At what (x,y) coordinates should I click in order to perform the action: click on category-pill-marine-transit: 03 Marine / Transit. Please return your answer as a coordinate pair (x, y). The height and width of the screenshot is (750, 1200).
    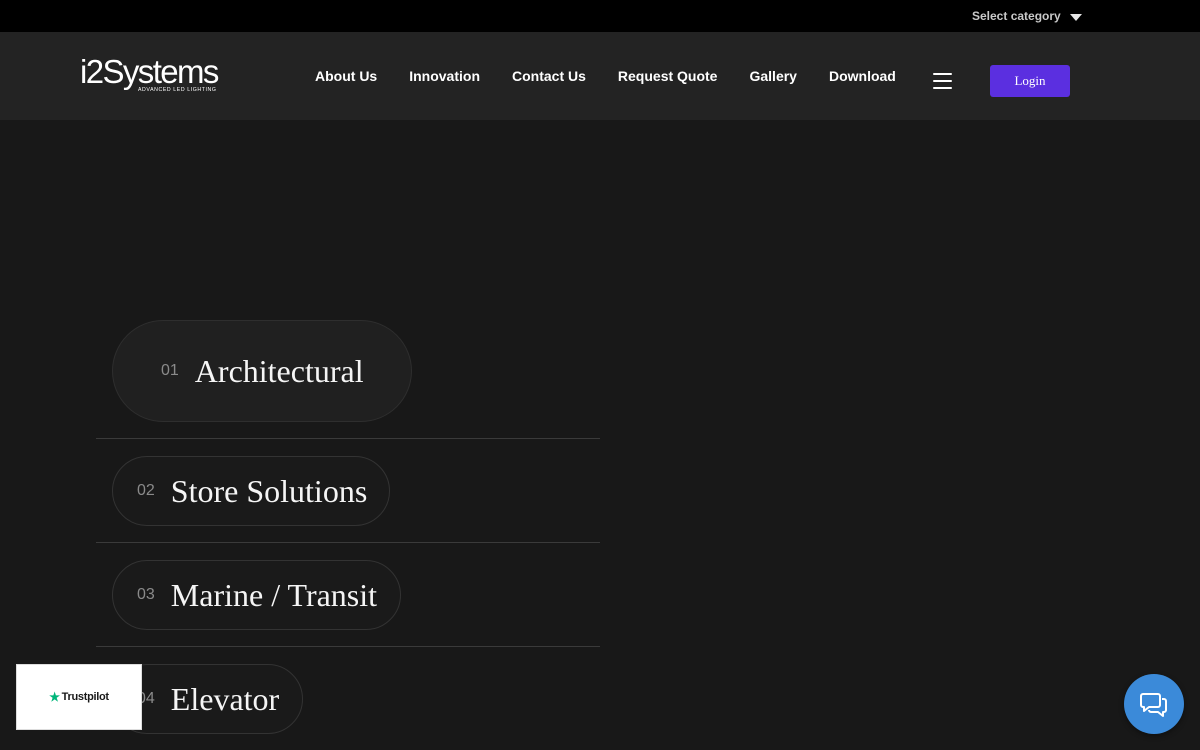
    Looking at the image, I should click on (256, 595).